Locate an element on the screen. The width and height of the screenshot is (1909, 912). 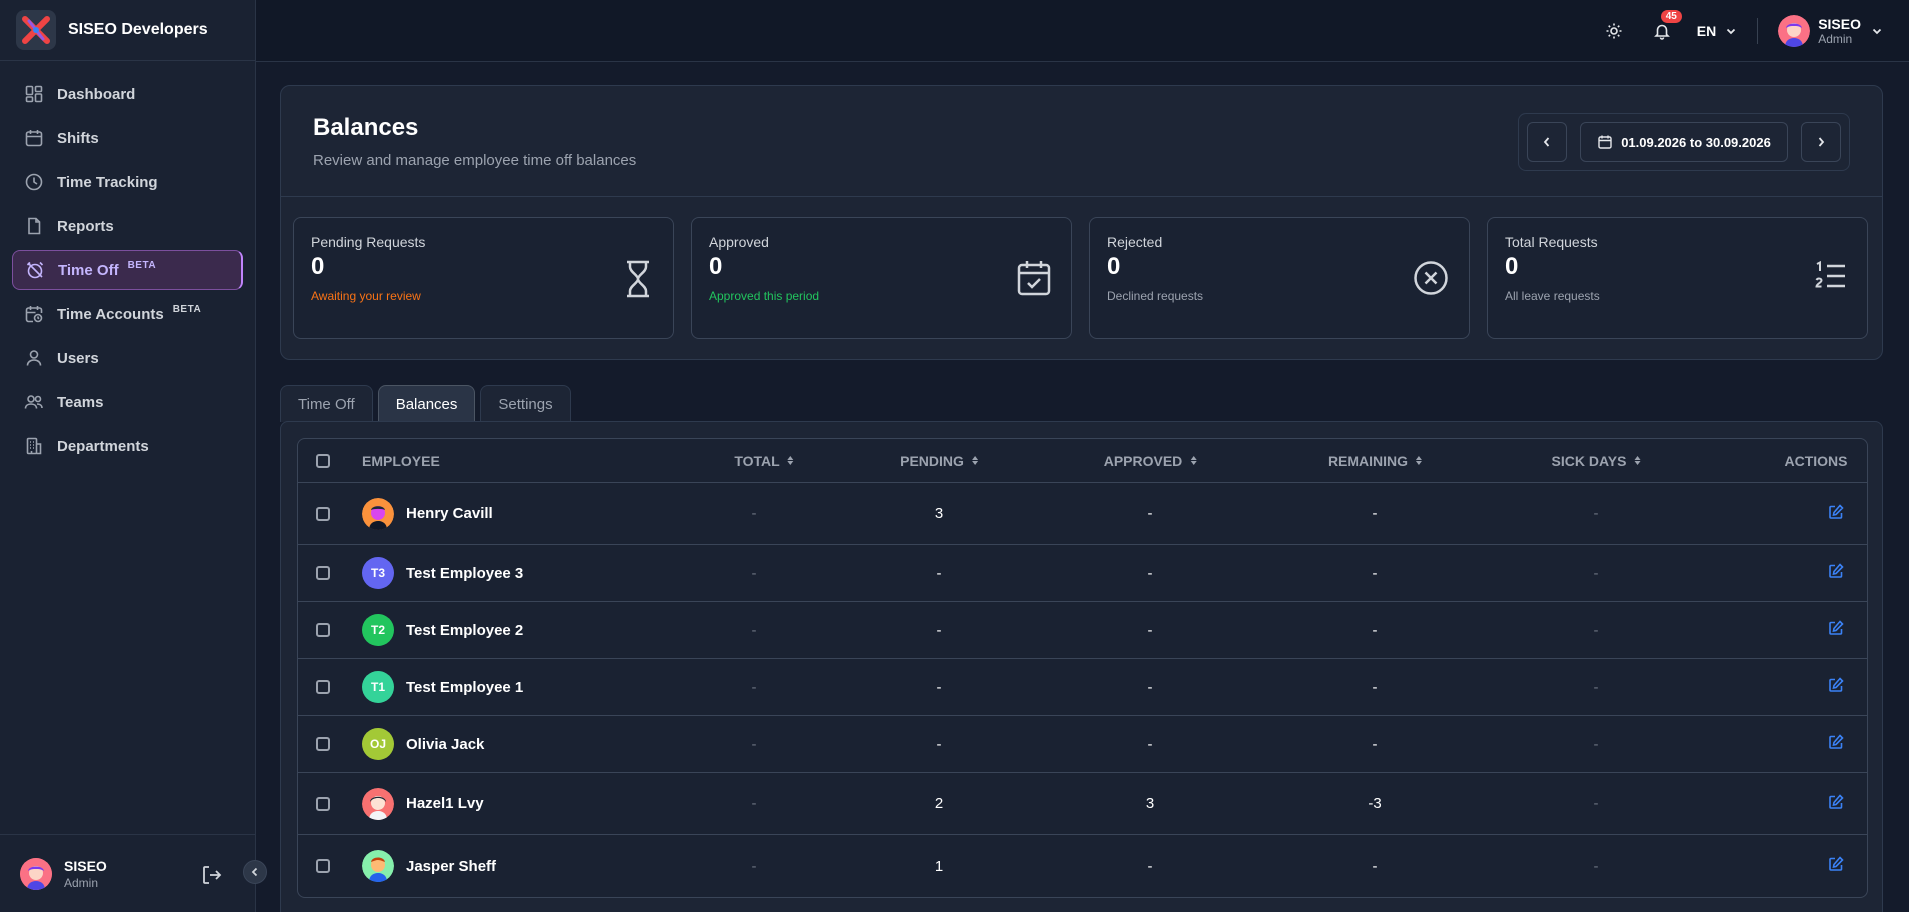
header-label: SICK DAYS is located at coordinates (1589, 460).